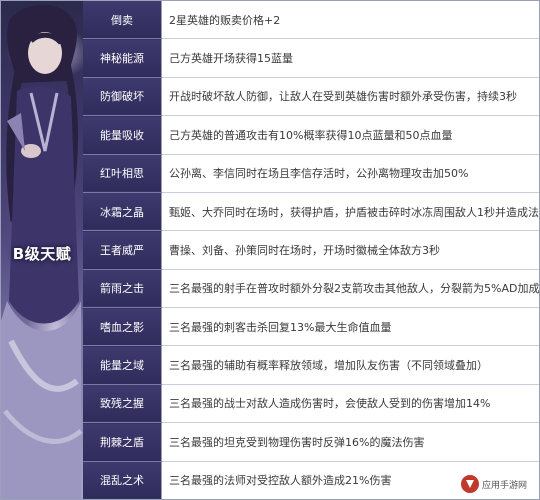  I want to click on talent-row: 荆棘之盾 三名最强的坦克受到物理伤害时反弹16%的魔法伤害, so click(311, 442).